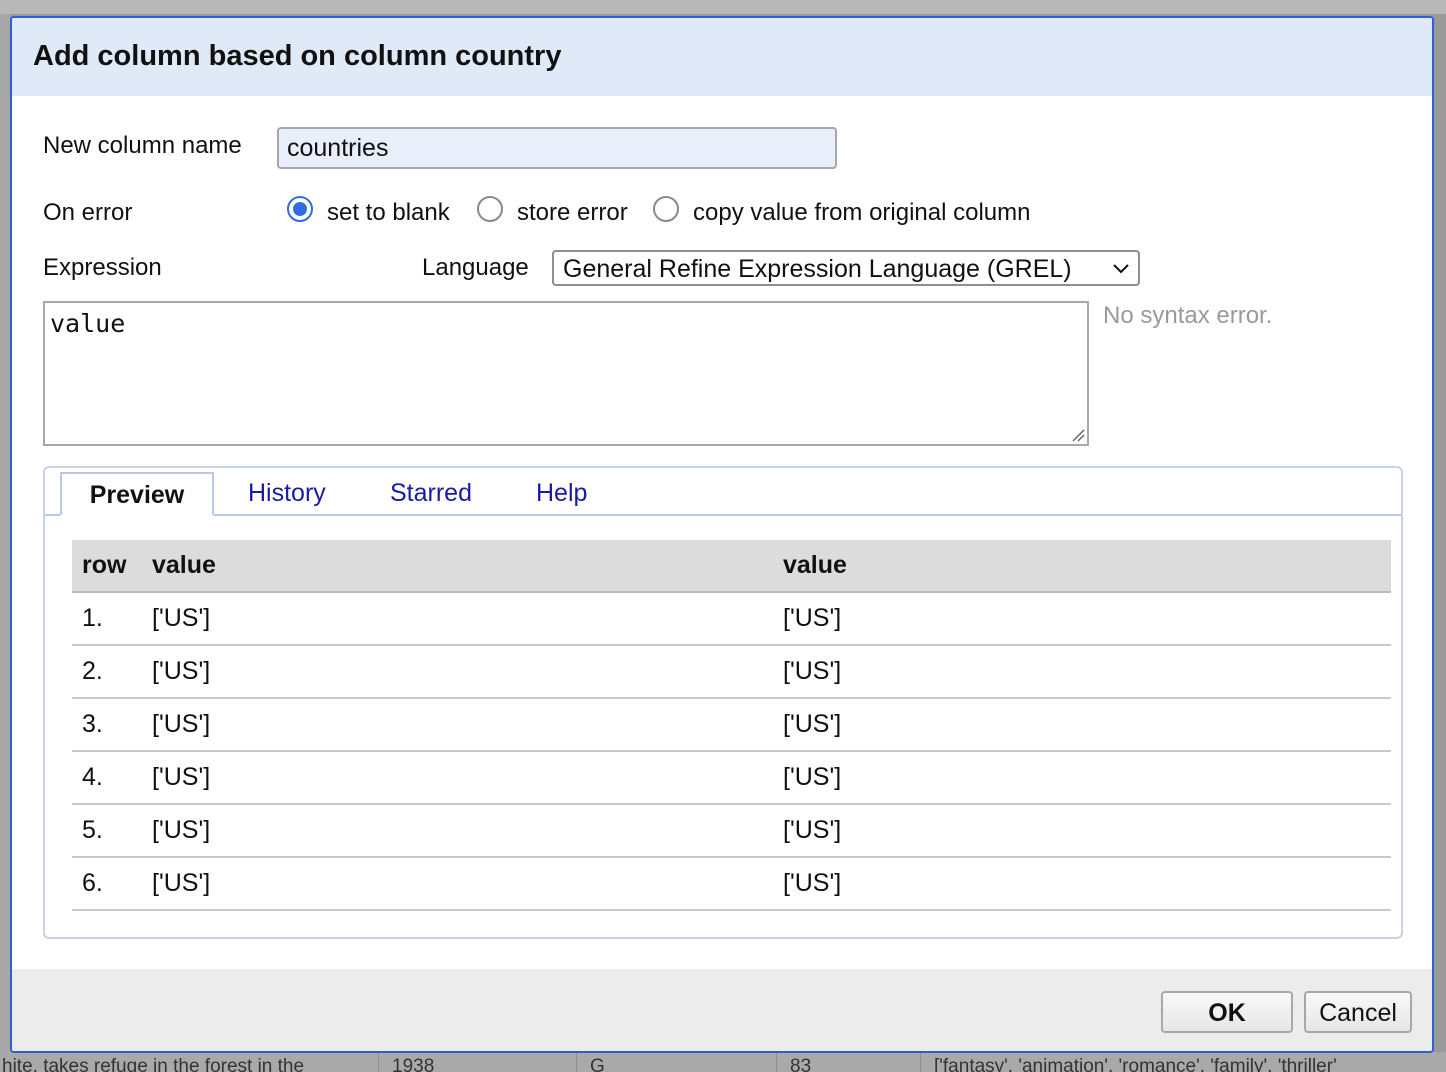 This screenshot has height=1072, width=1446. I want to click on option-store-error-label: store error, so click(572, 213).